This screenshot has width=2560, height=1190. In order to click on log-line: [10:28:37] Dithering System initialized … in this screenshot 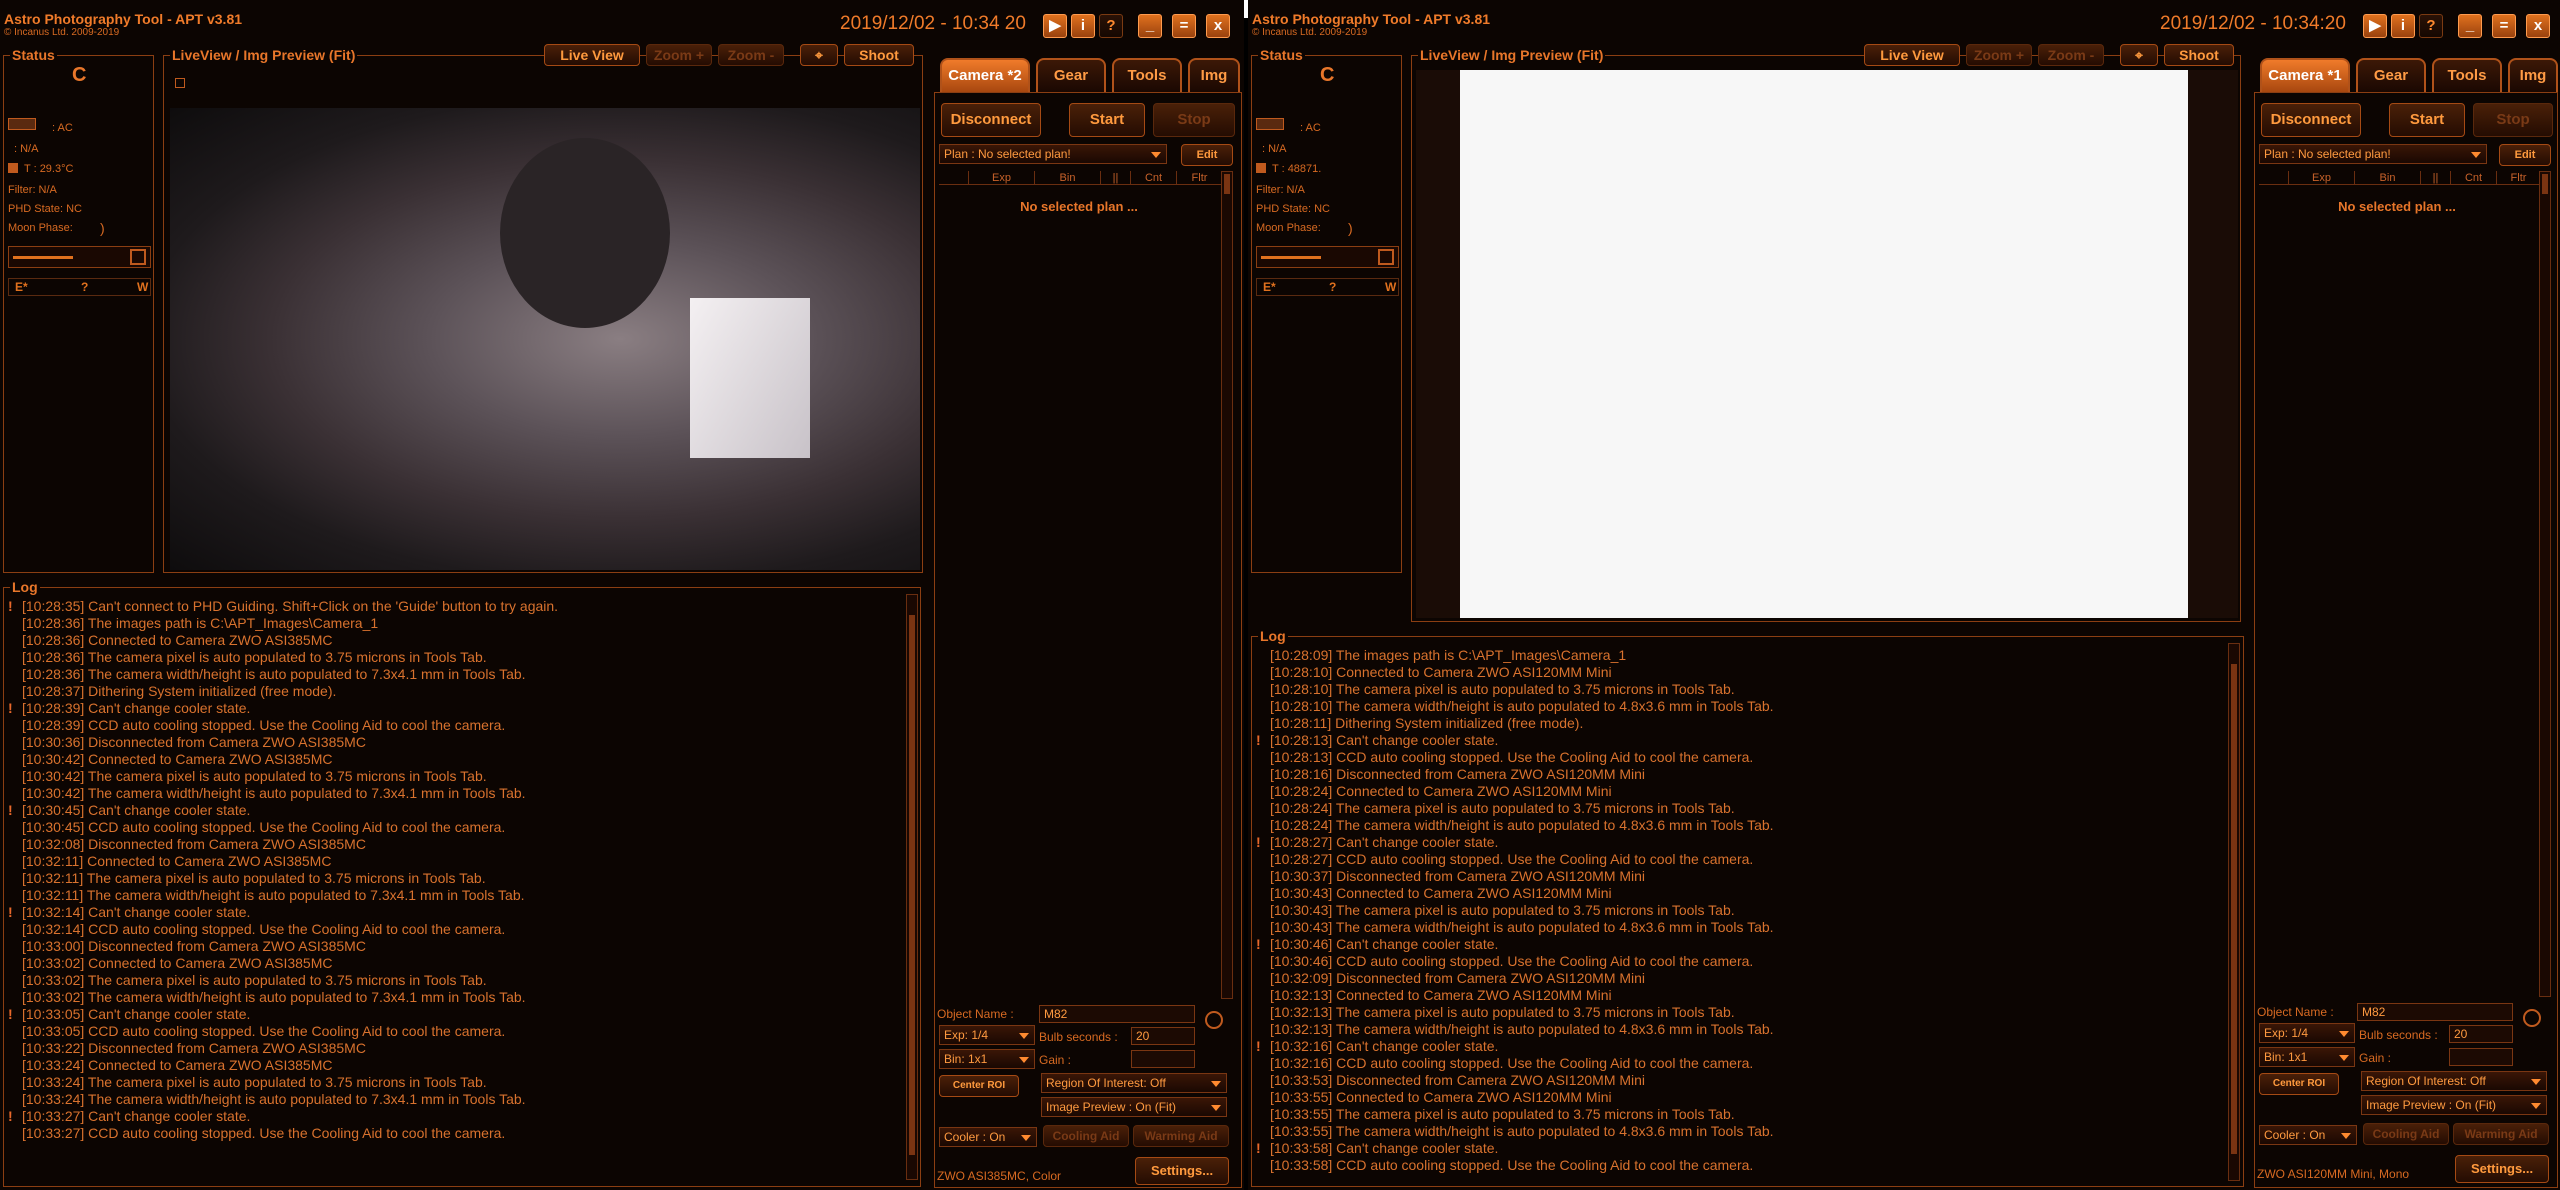, I will do `click(453, 691)`.